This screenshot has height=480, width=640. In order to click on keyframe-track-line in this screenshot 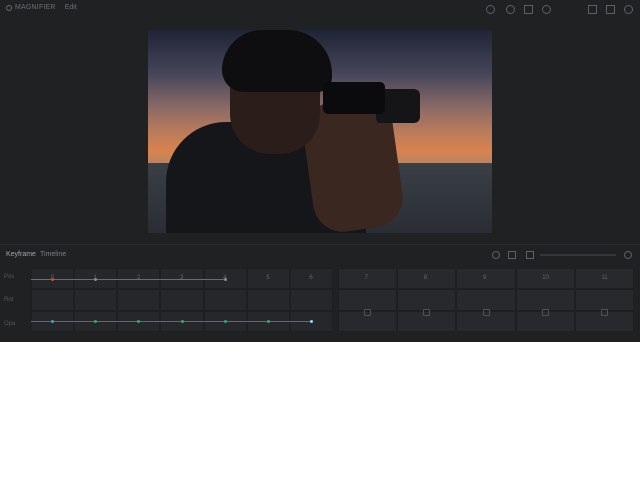, I will do `click(128, 279)`.